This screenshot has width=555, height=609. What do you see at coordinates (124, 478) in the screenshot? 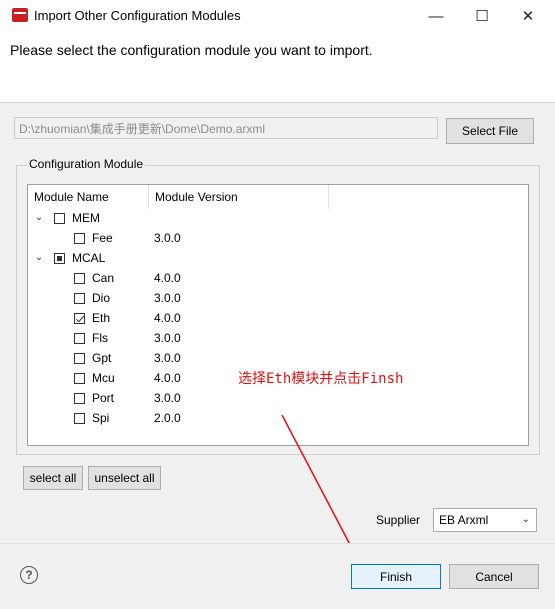
I see `unselect-all-button: unselect all` at bounding box center [124, 478].